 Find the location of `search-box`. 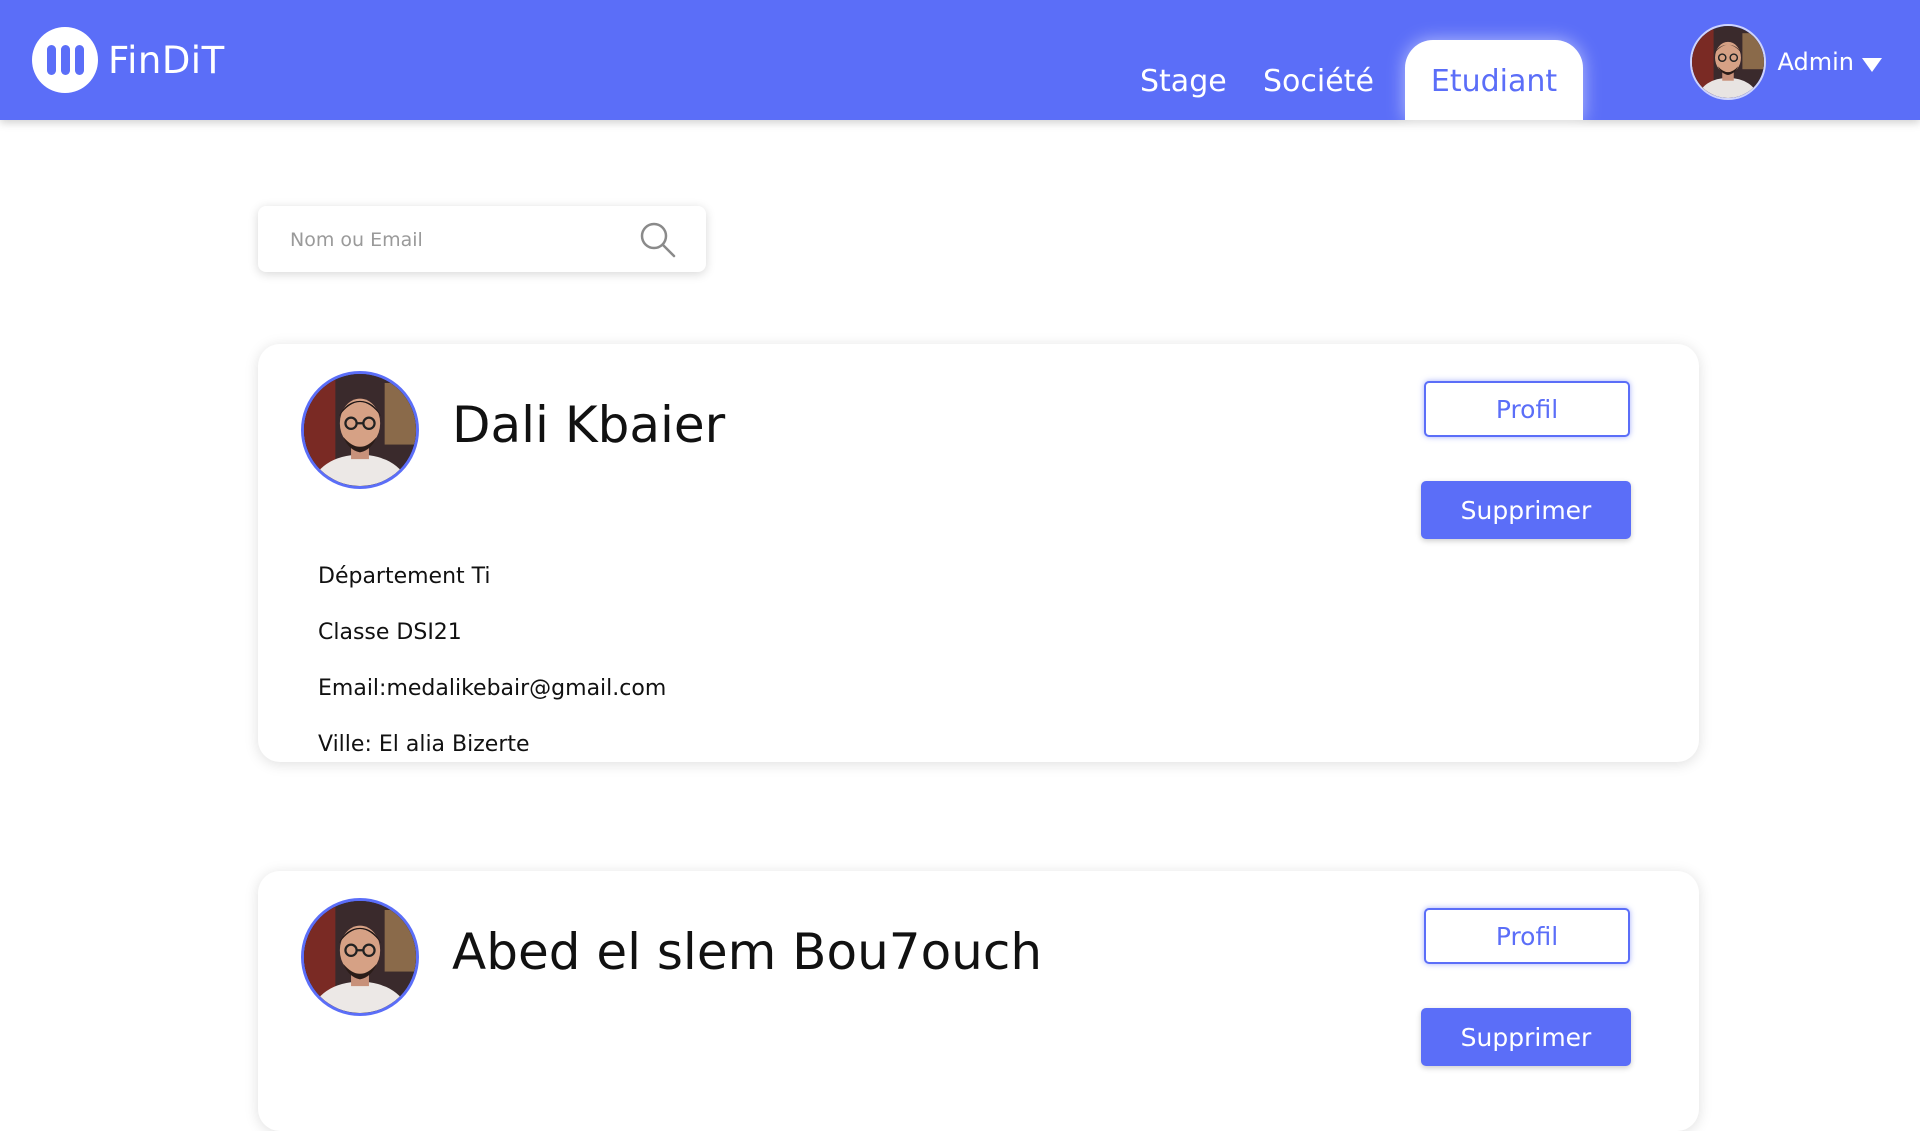

search-box is located at coordinates (482, 240).